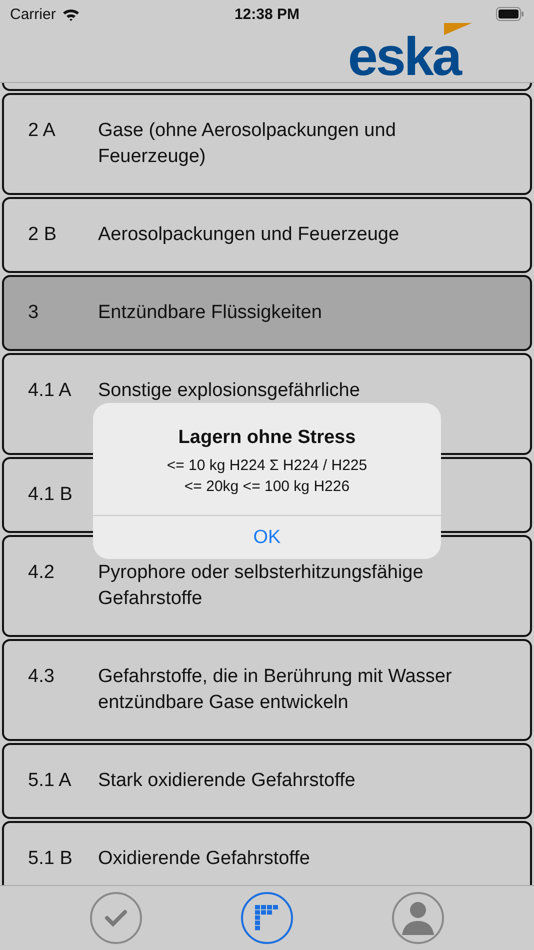 The width and height of the screenshot is (534, 950). What do you see at coordinates (267, 438) in the screenshot?
I see `alert-title: Lagern ohne Stress` at bounding box center [267, 438].